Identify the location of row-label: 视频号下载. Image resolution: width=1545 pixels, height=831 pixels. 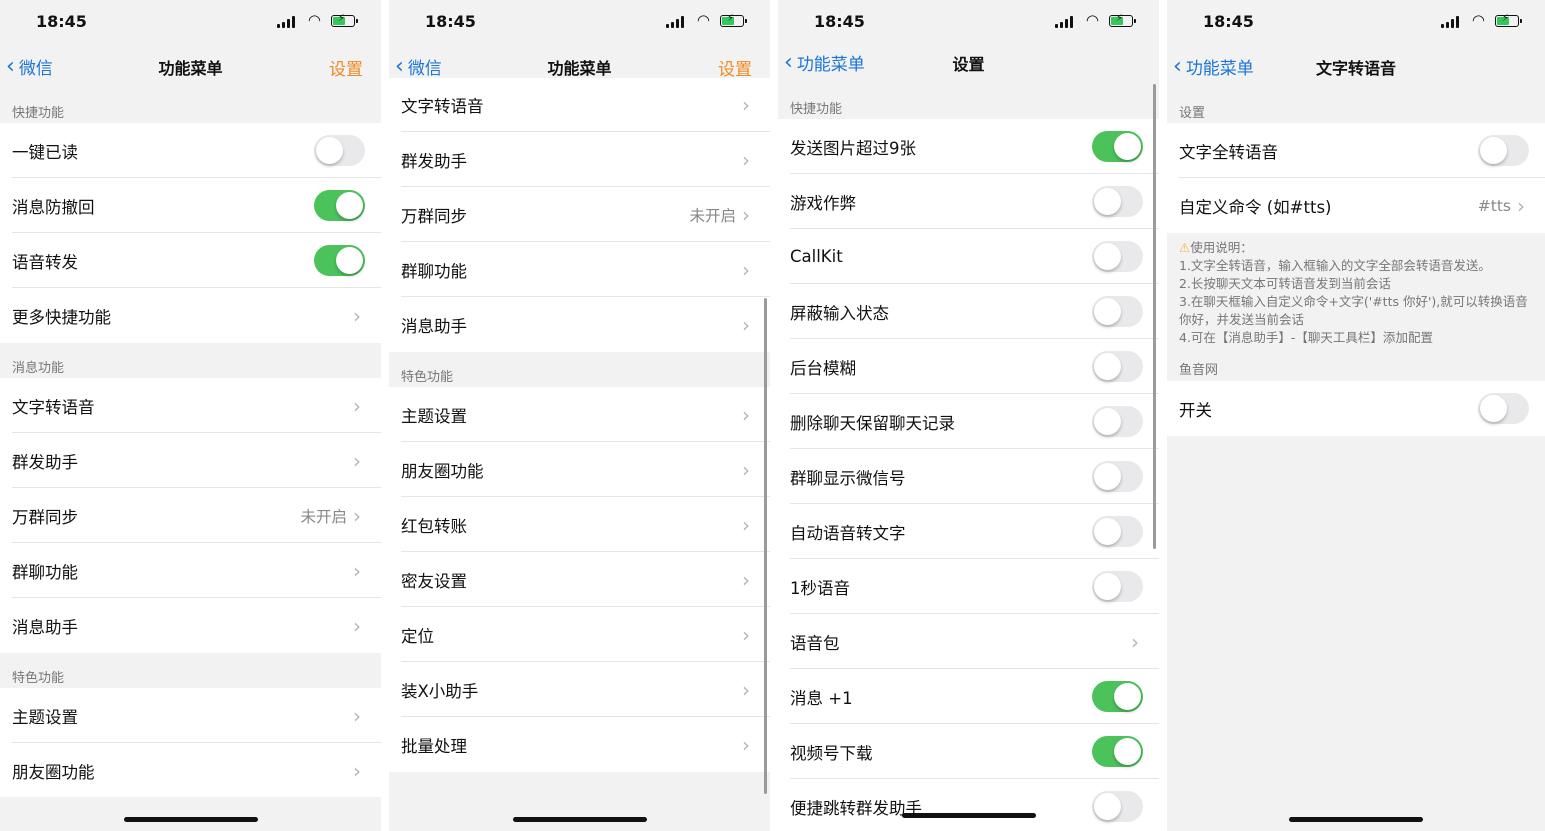
(831, 753).